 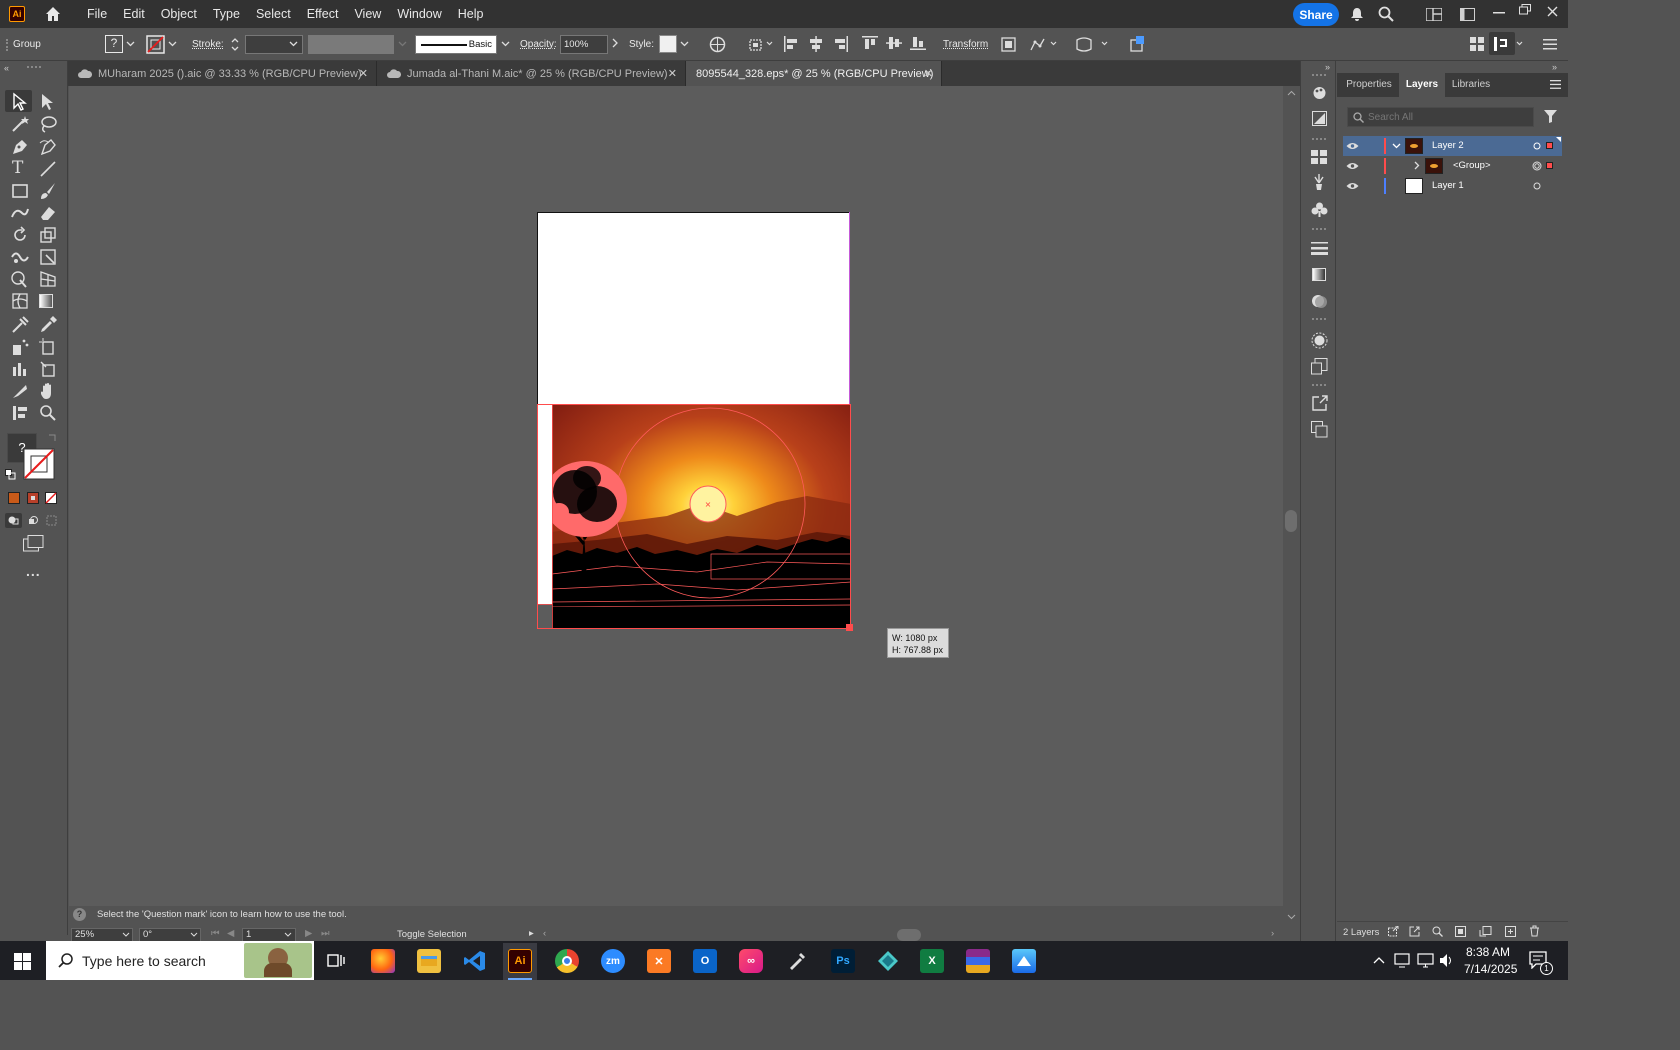 I want to click on tab-libraries: Libraries, so click(x=1471, y=85).